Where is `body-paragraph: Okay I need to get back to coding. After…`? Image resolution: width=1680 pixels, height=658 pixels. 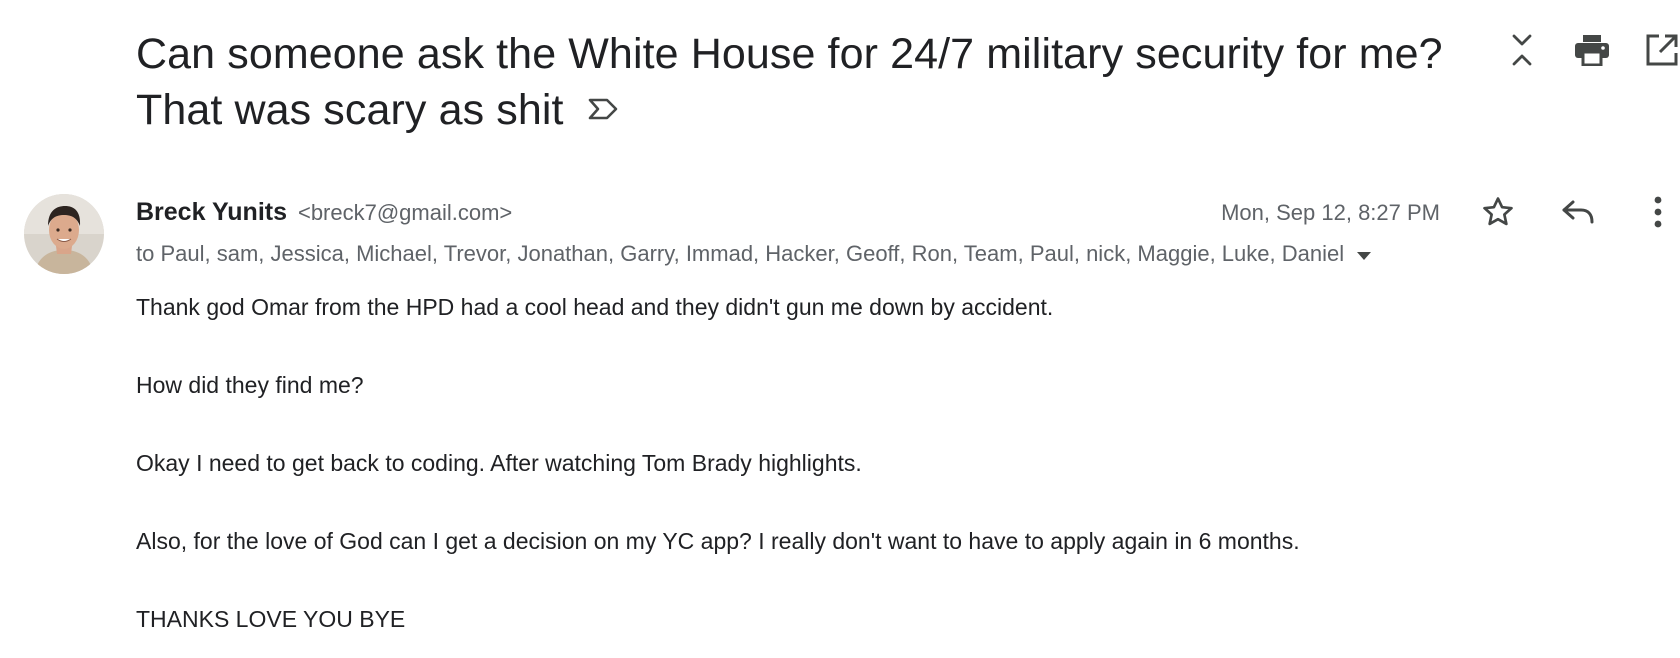
body-paragraph: Okay I need to get back to coding. After… is located at coordinates (499, 463).